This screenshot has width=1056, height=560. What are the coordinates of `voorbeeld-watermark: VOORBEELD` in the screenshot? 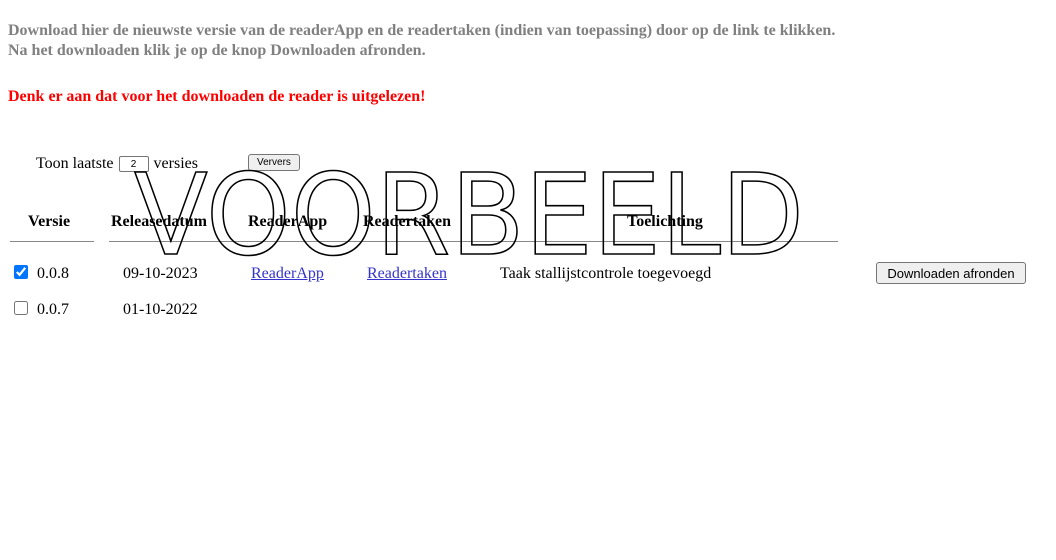 It's located at (469, 214).